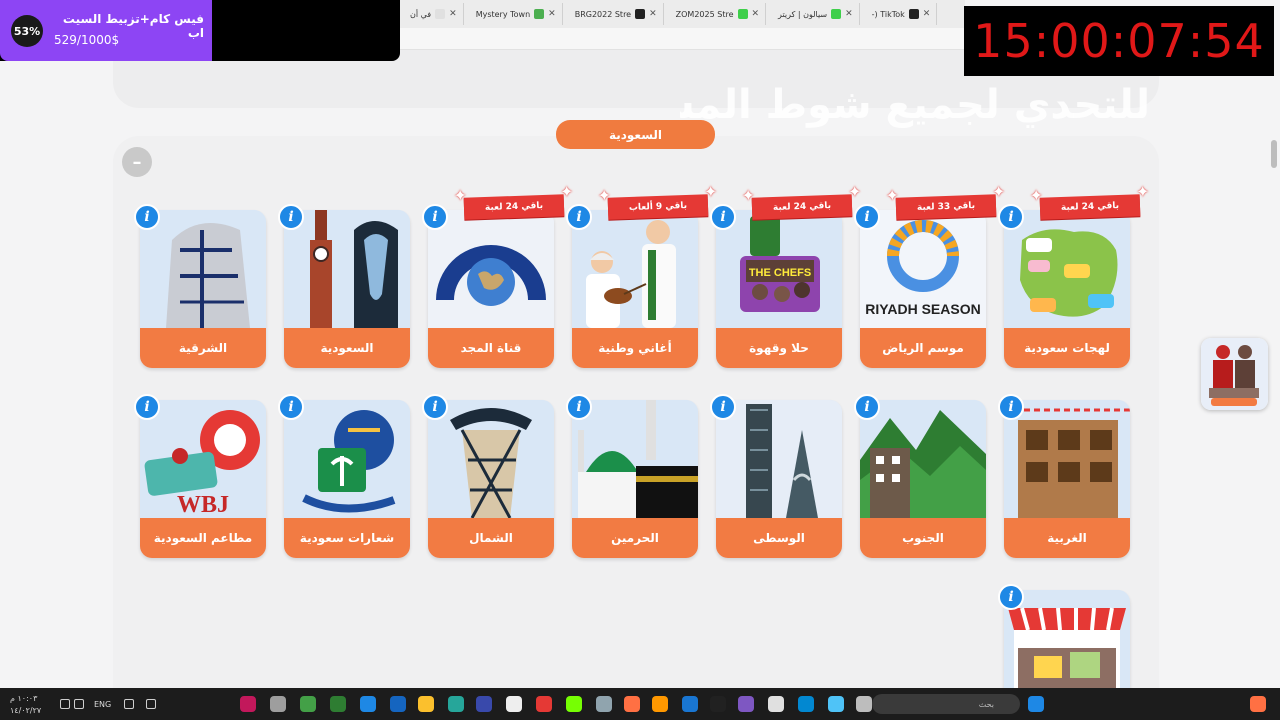  I want to click on edge-icon, so click(806, 704).